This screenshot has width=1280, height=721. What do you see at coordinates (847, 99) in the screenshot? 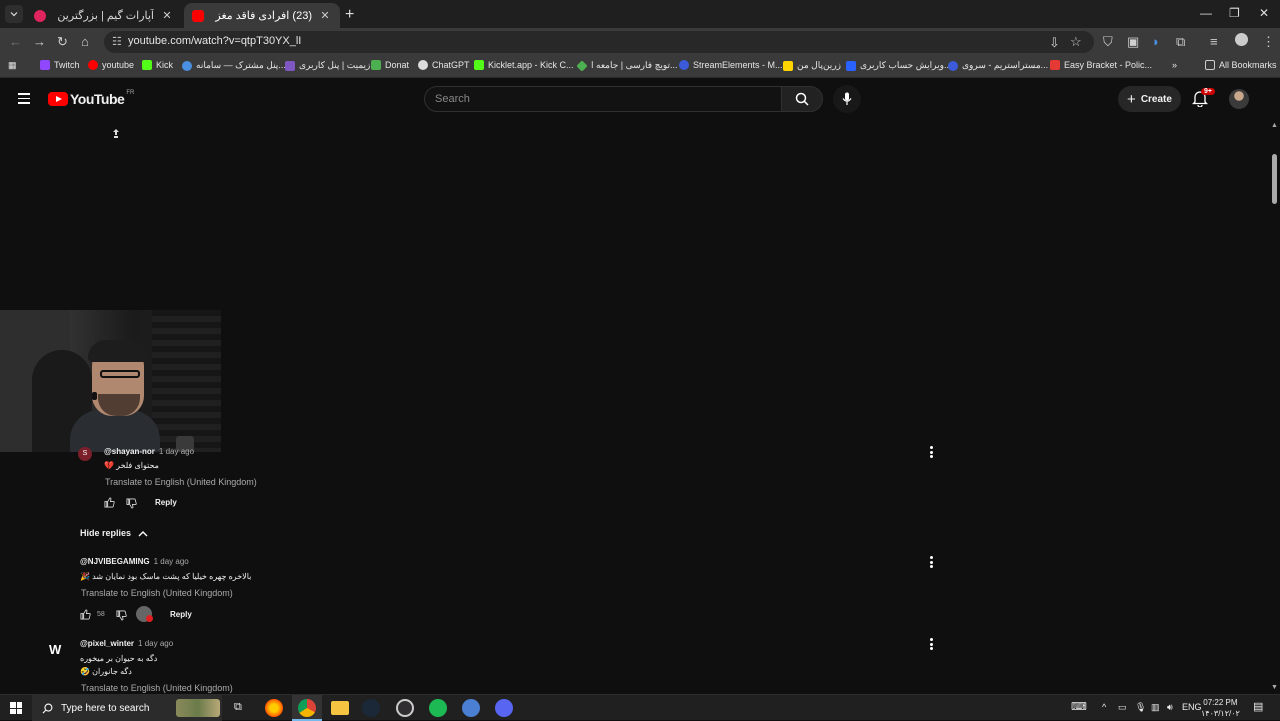
I see `voice-search-button` at bounding box center [847, 99].